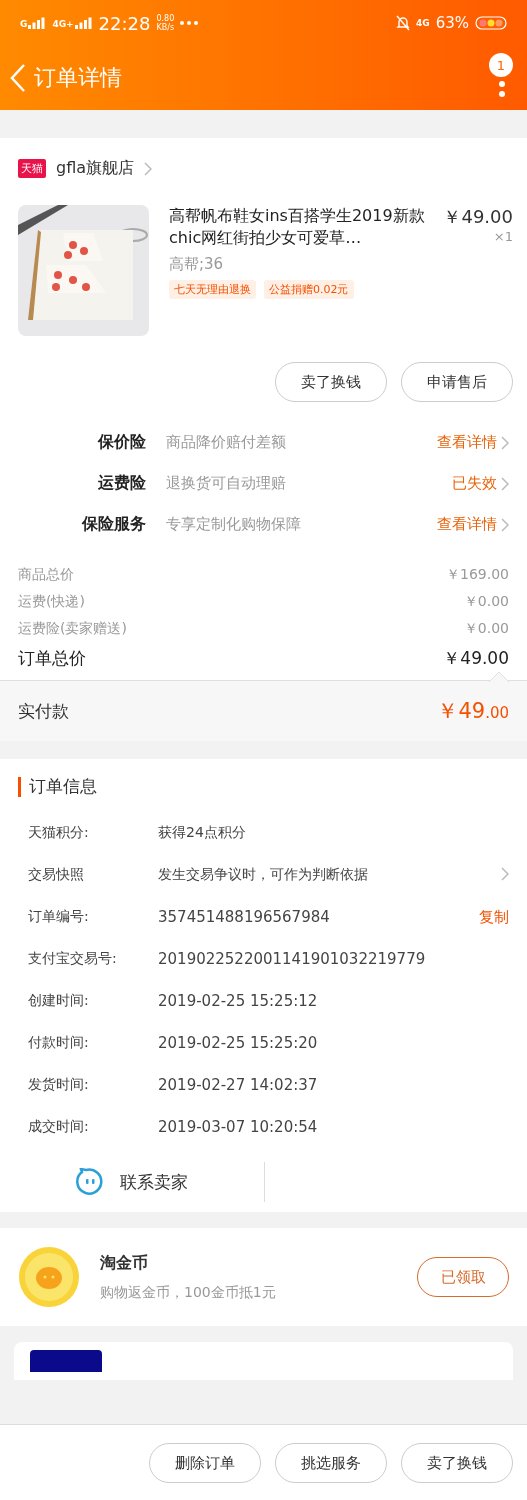 This screenshot has width=527, height=1500. I want to click on store-name: gfla旗舰店, so click(95, 168).